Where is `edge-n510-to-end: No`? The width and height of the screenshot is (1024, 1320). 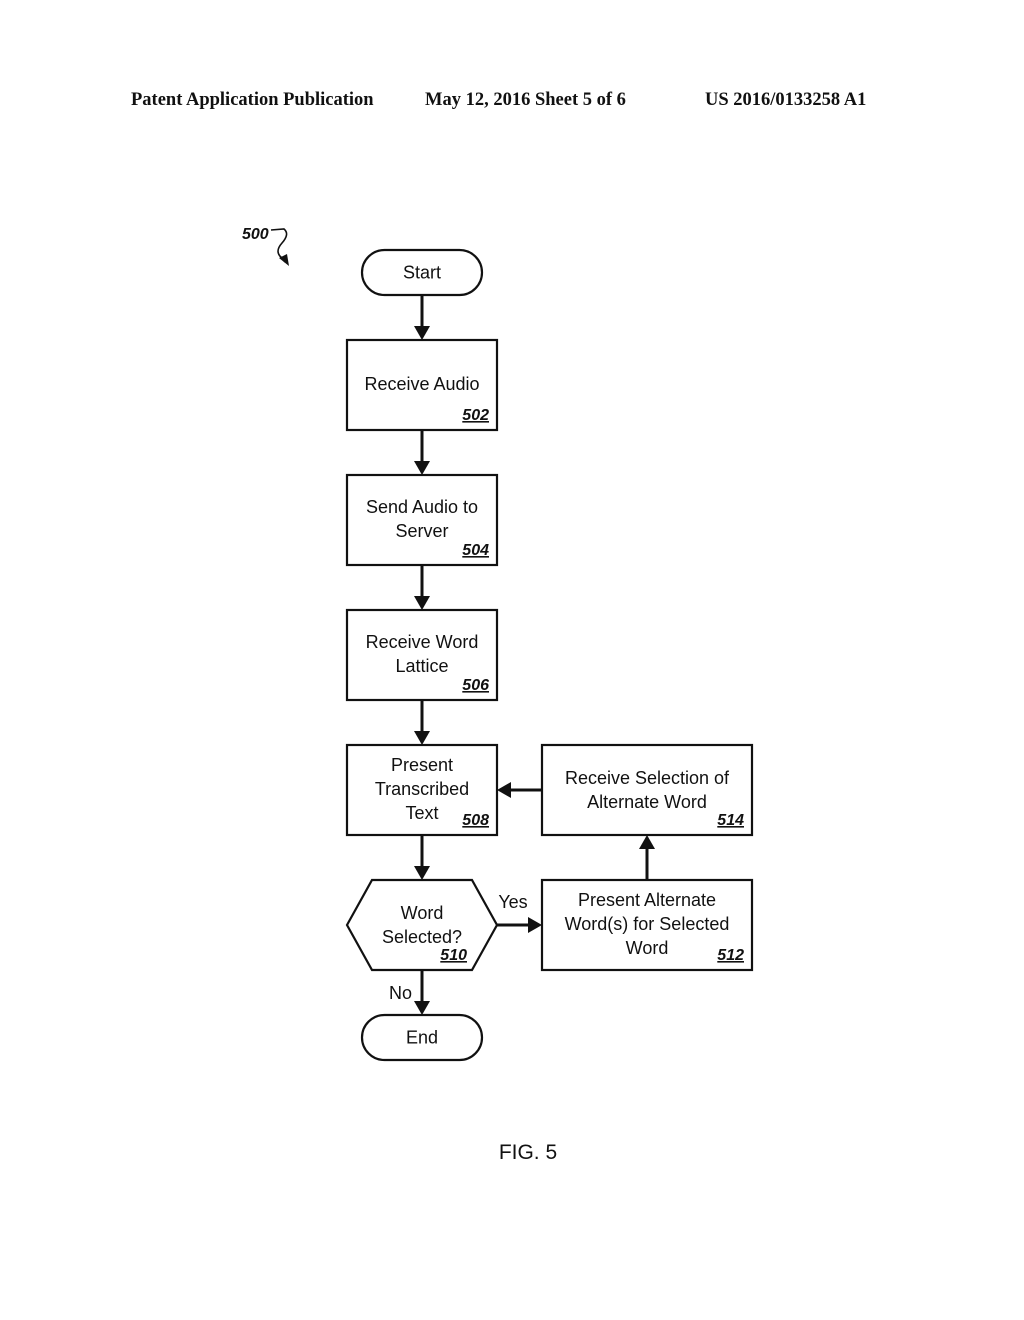 edge-n510-to-end: No is located at coordinates (409, 992).